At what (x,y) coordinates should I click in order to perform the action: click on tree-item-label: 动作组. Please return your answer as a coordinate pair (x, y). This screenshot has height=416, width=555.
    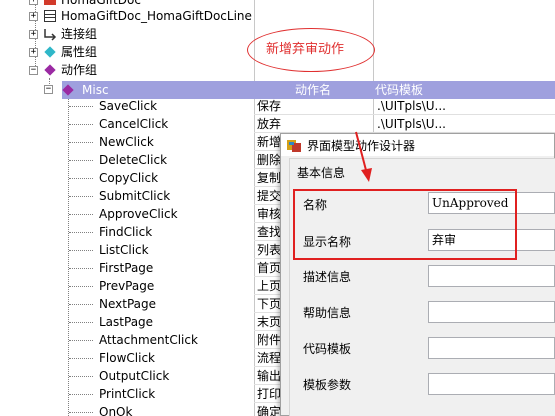
    Looking at the image, I should click on (79, 70).